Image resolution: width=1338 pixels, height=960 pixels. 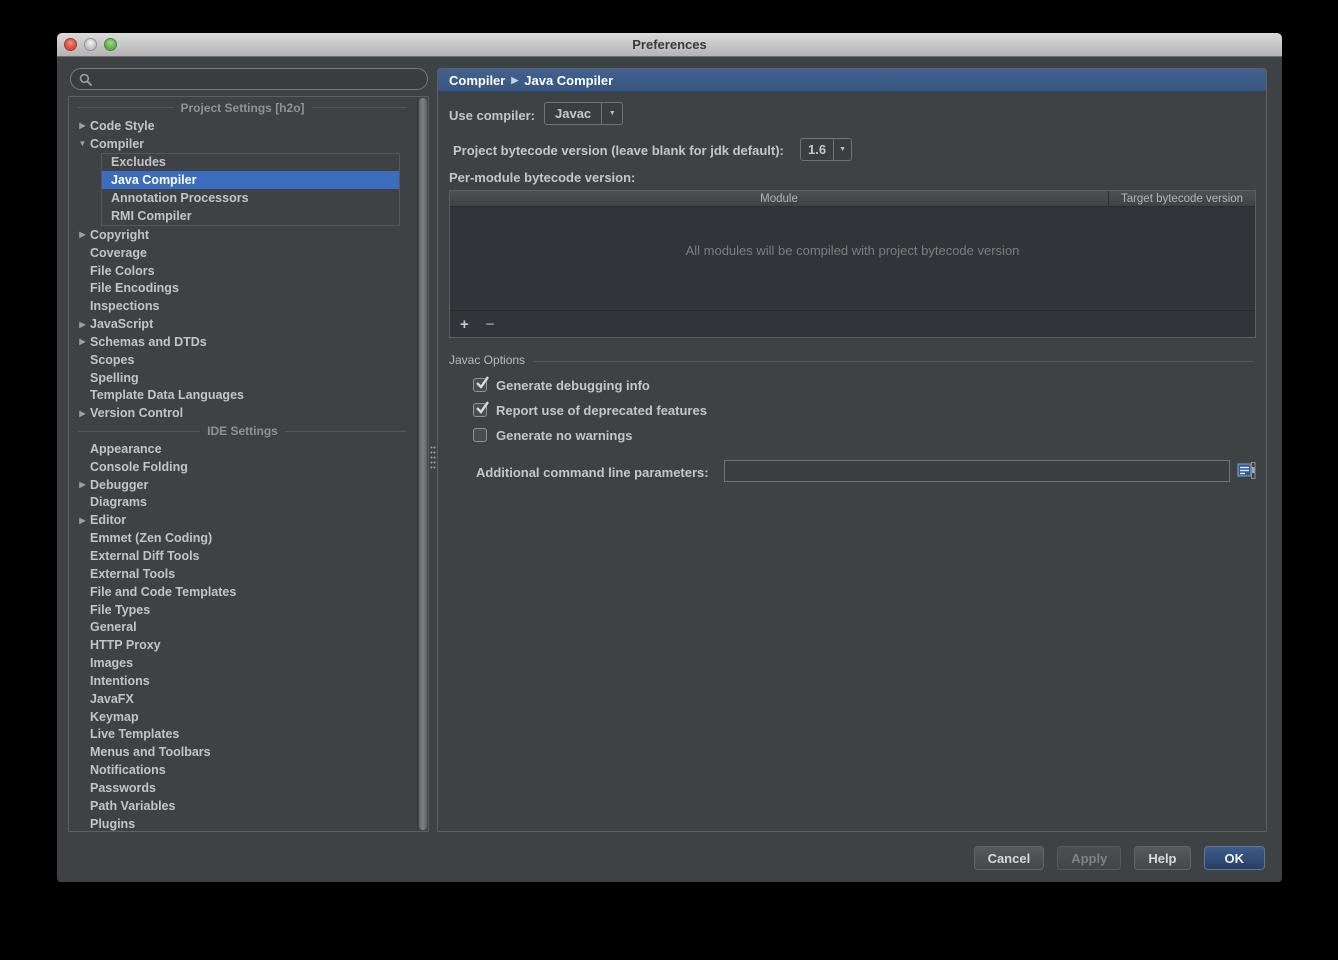 I want to click on sidebar-item-menus-and-toolbars: Menus and Toolbars, so click(x=242, y=752).